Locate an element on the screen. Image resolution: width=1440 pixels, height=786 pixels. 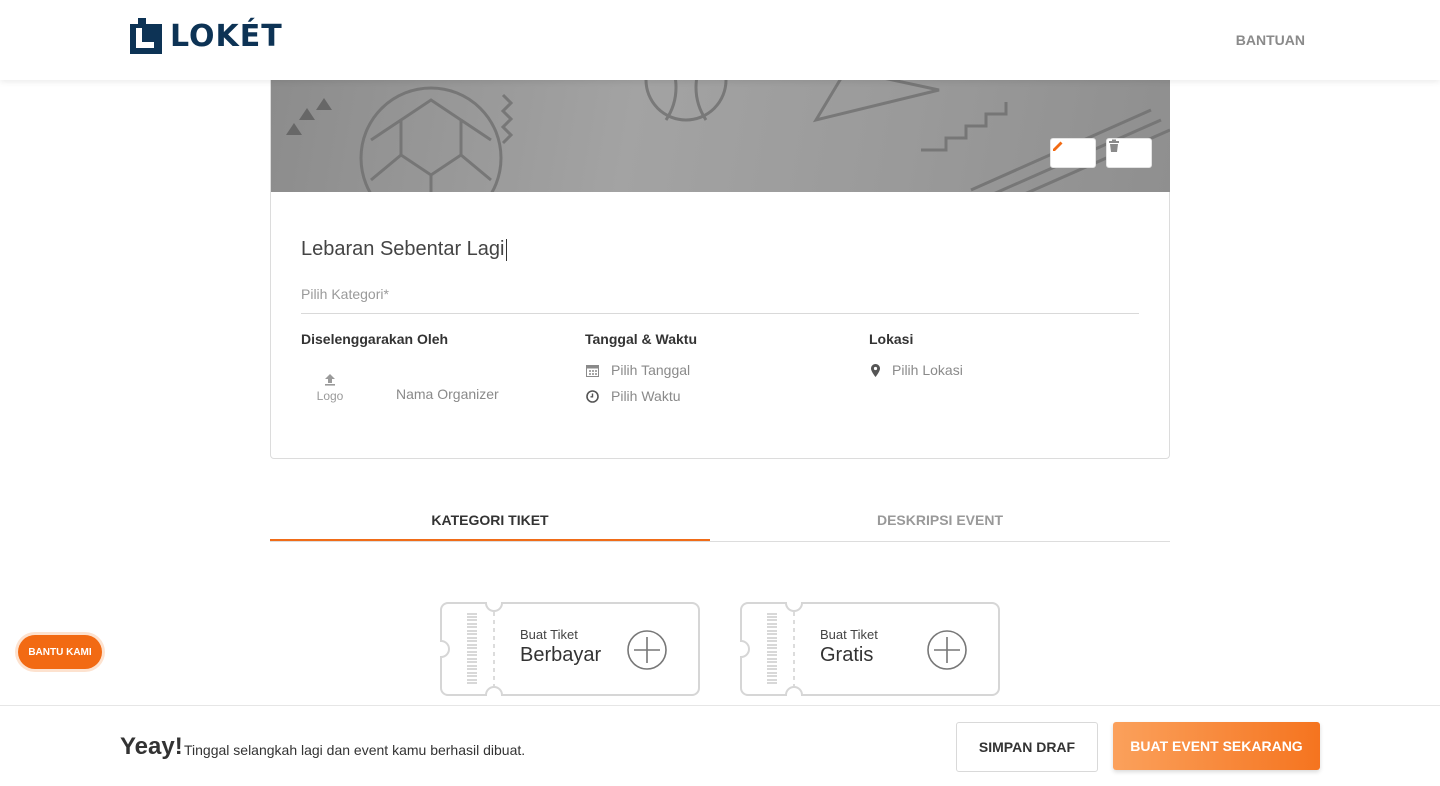
create-free-ticket-card: Buat Tiket Gratis is located at coordinates (870, 649).